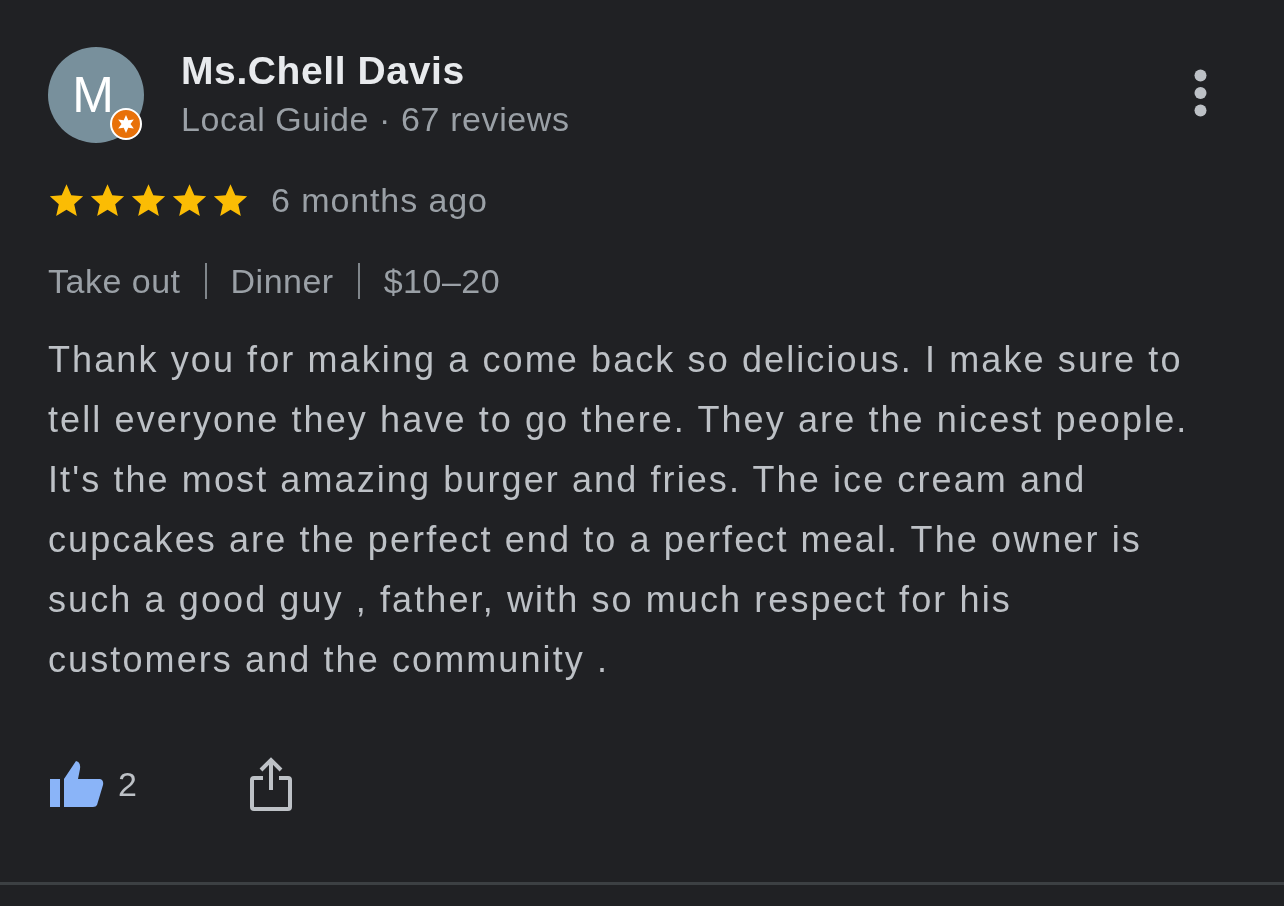  I want to click on like-button: 2, so click(92, 784).